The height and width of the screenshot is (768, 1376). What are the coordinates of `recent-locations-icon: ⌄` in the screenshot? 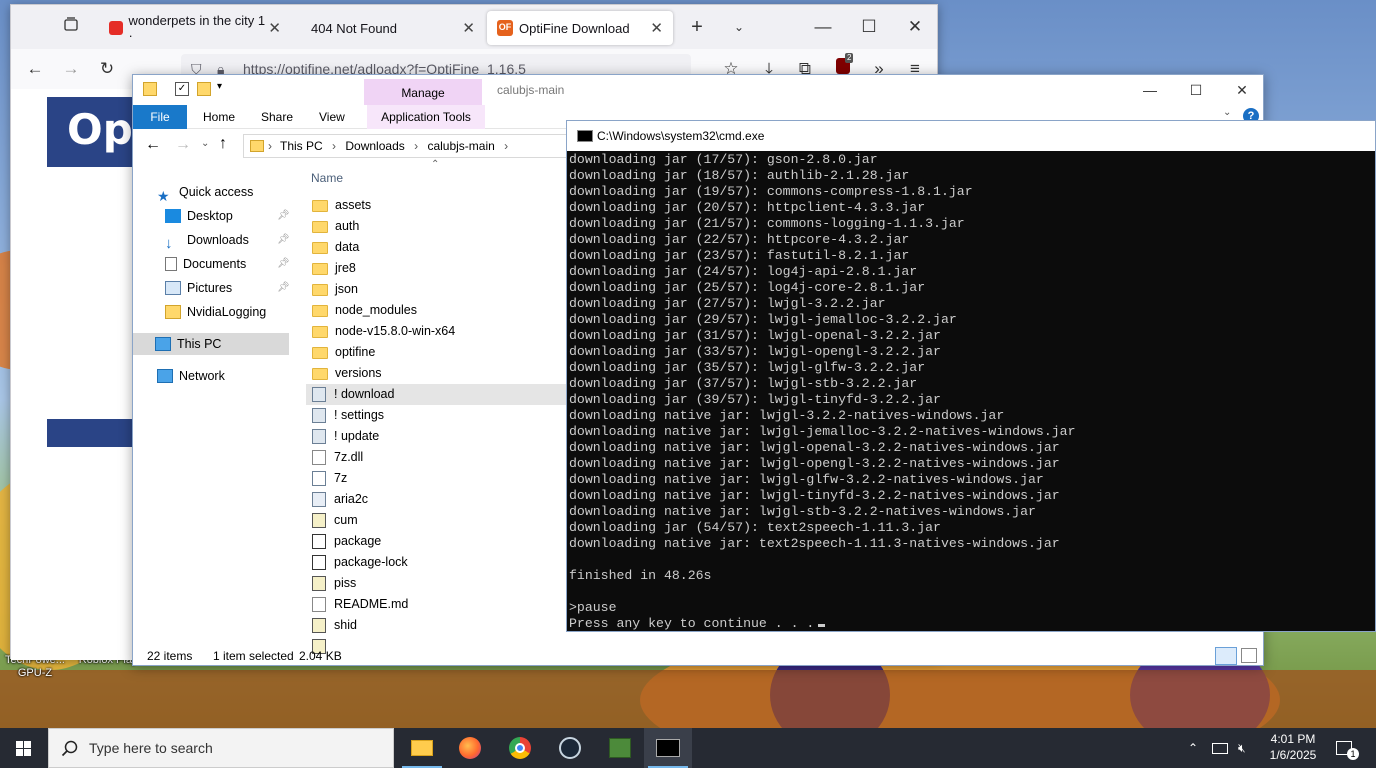 It's located at (205, 143).